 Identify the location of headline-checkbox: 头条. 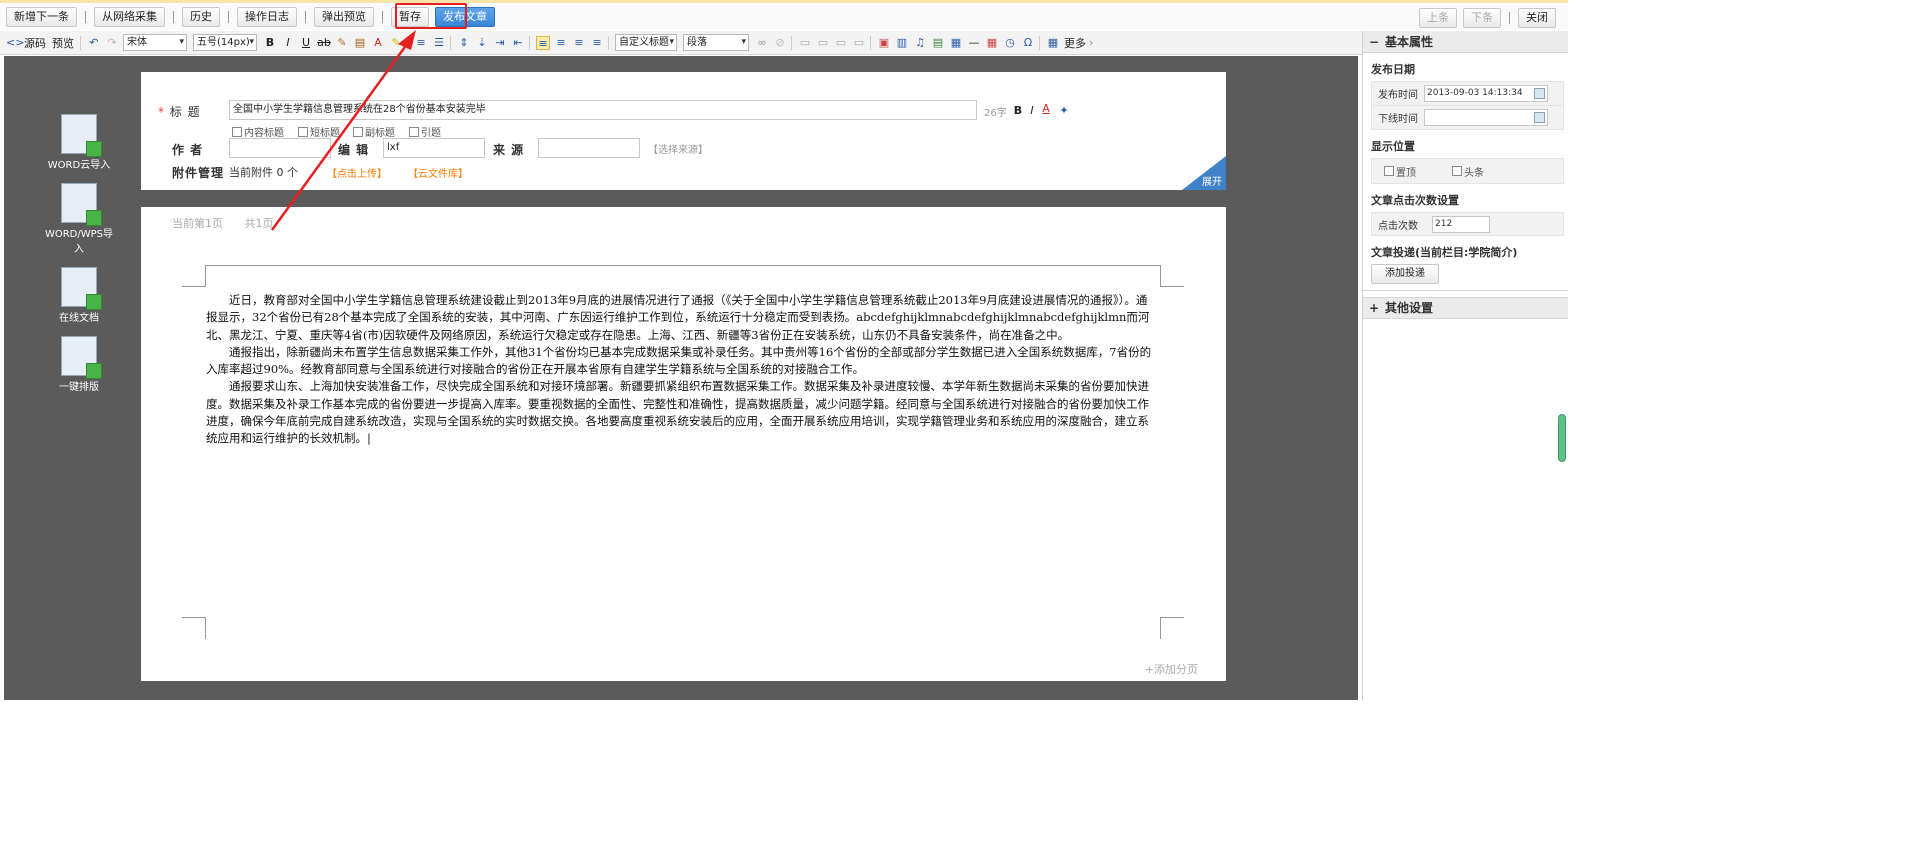
(1468, 171).